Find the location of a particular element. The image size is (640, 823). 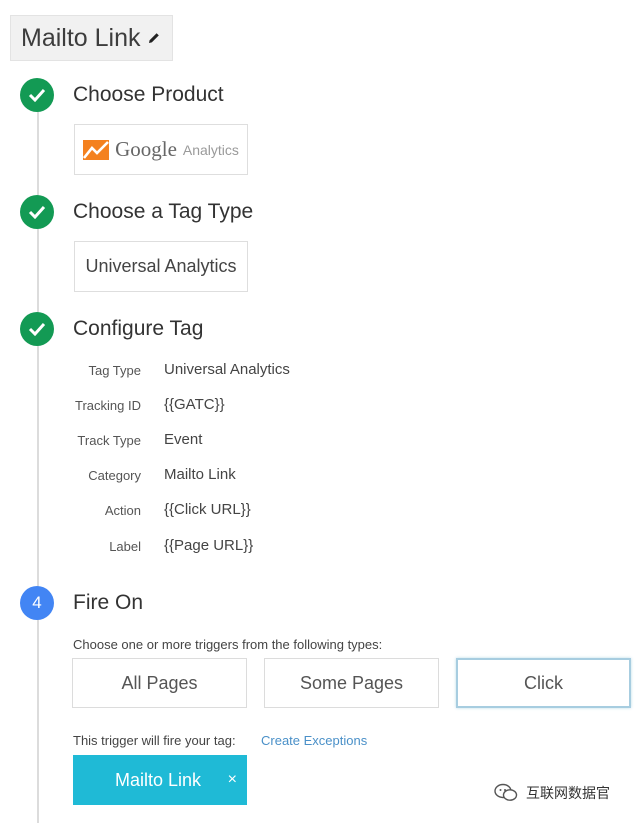

config-label-category: Category is located at coordinates (114, 475).